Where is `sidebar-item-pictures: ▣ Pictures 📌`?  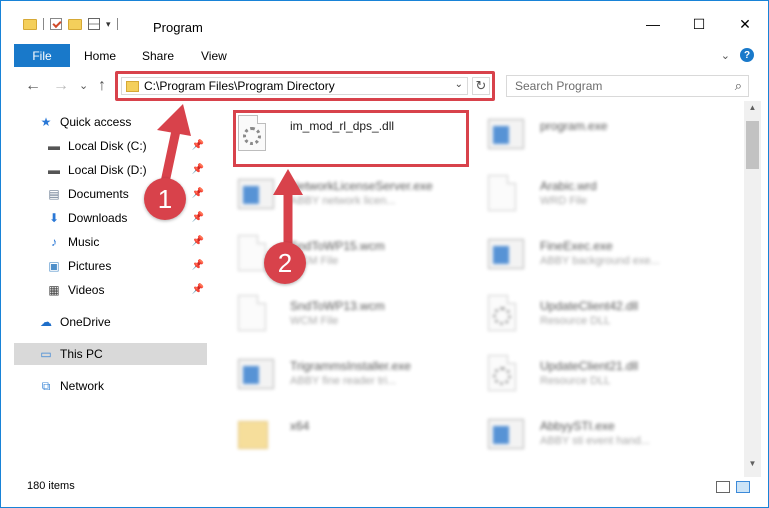 sidebar-item-pictures: ▣ Pictures 📌 is located at coordinates (126, 266).